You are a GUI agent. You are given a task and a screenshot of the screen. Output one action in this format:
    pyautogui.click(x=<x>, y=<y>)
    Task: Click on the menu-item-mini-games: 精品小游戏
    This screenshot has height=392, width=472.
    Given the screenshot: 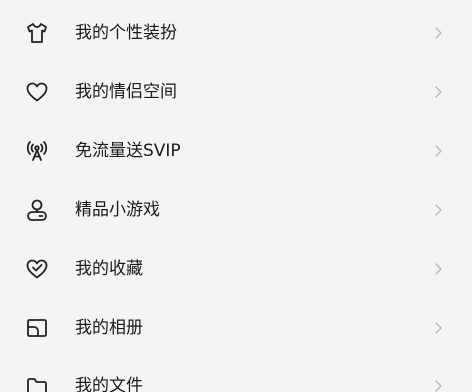 What is the action you would take?
    pyautogui.click(x=236, y=210)
    